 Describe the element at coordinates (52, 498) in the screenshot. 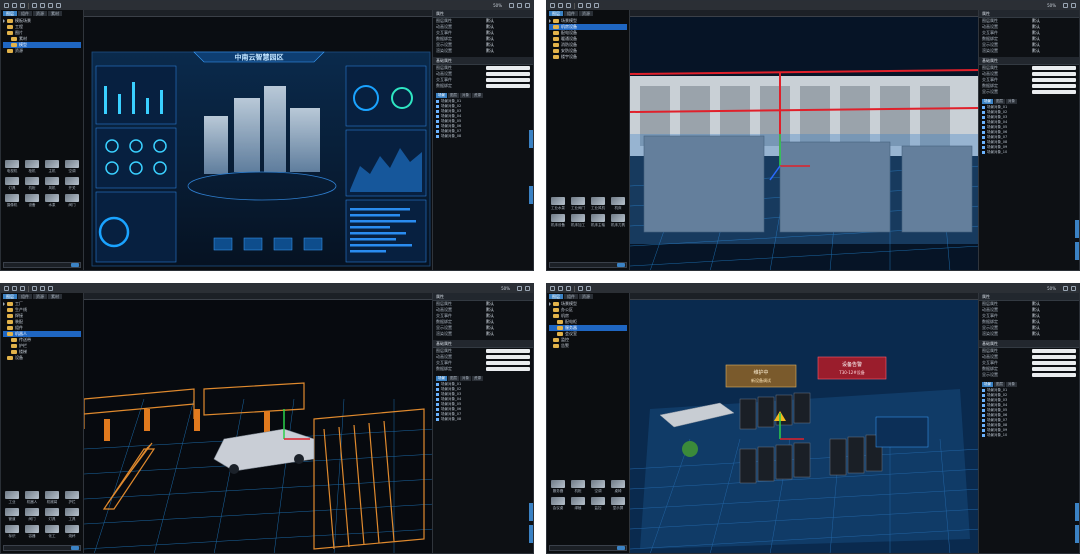

I see `palette-item: 机械臂` at that location.